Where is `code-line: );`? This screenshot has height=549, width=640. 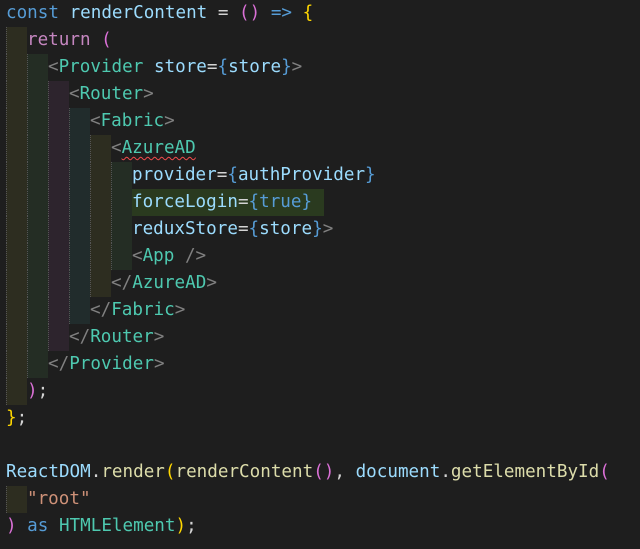 code-line: ); is located at coordinates (320, 391).